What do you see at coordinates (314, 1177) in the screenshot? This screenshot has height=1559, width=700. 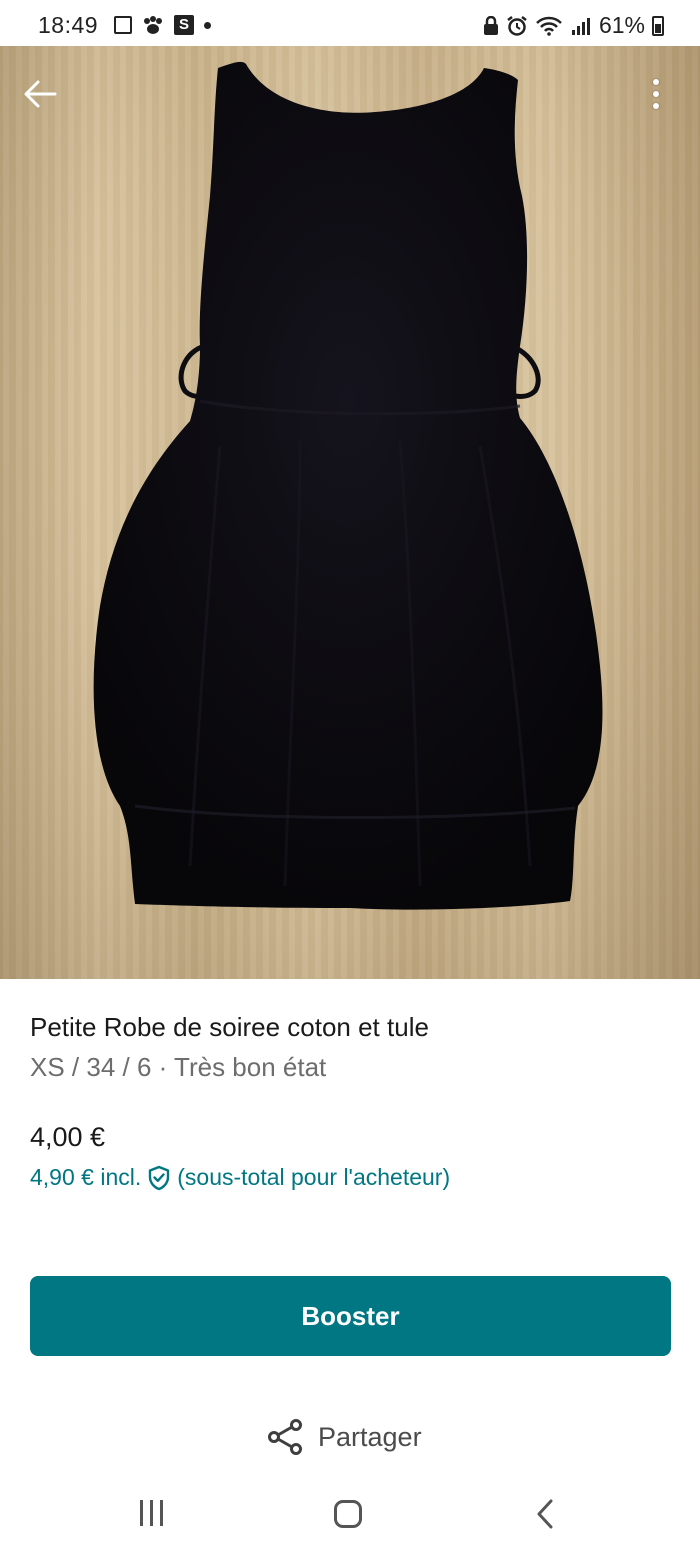 I see `price-incl-note: (sous-total pour l'acheteur)` at bounding box center [314, 1177].